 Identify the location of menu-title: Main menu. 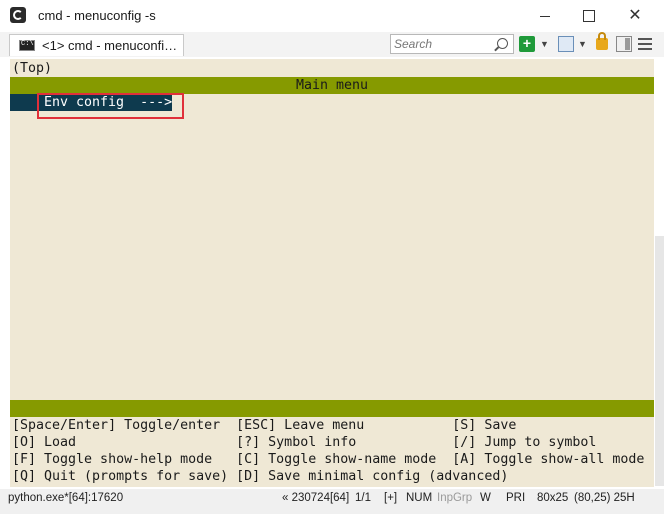
(332, 85).